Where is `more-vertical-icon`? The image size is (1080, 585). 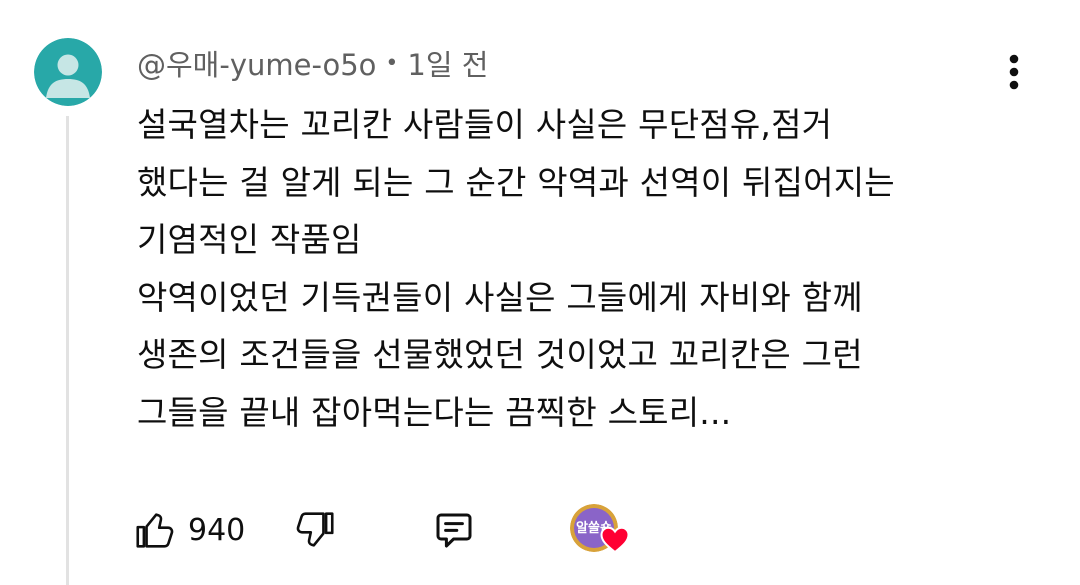 more-vertical-icon is located at coordinates (1014, 72).